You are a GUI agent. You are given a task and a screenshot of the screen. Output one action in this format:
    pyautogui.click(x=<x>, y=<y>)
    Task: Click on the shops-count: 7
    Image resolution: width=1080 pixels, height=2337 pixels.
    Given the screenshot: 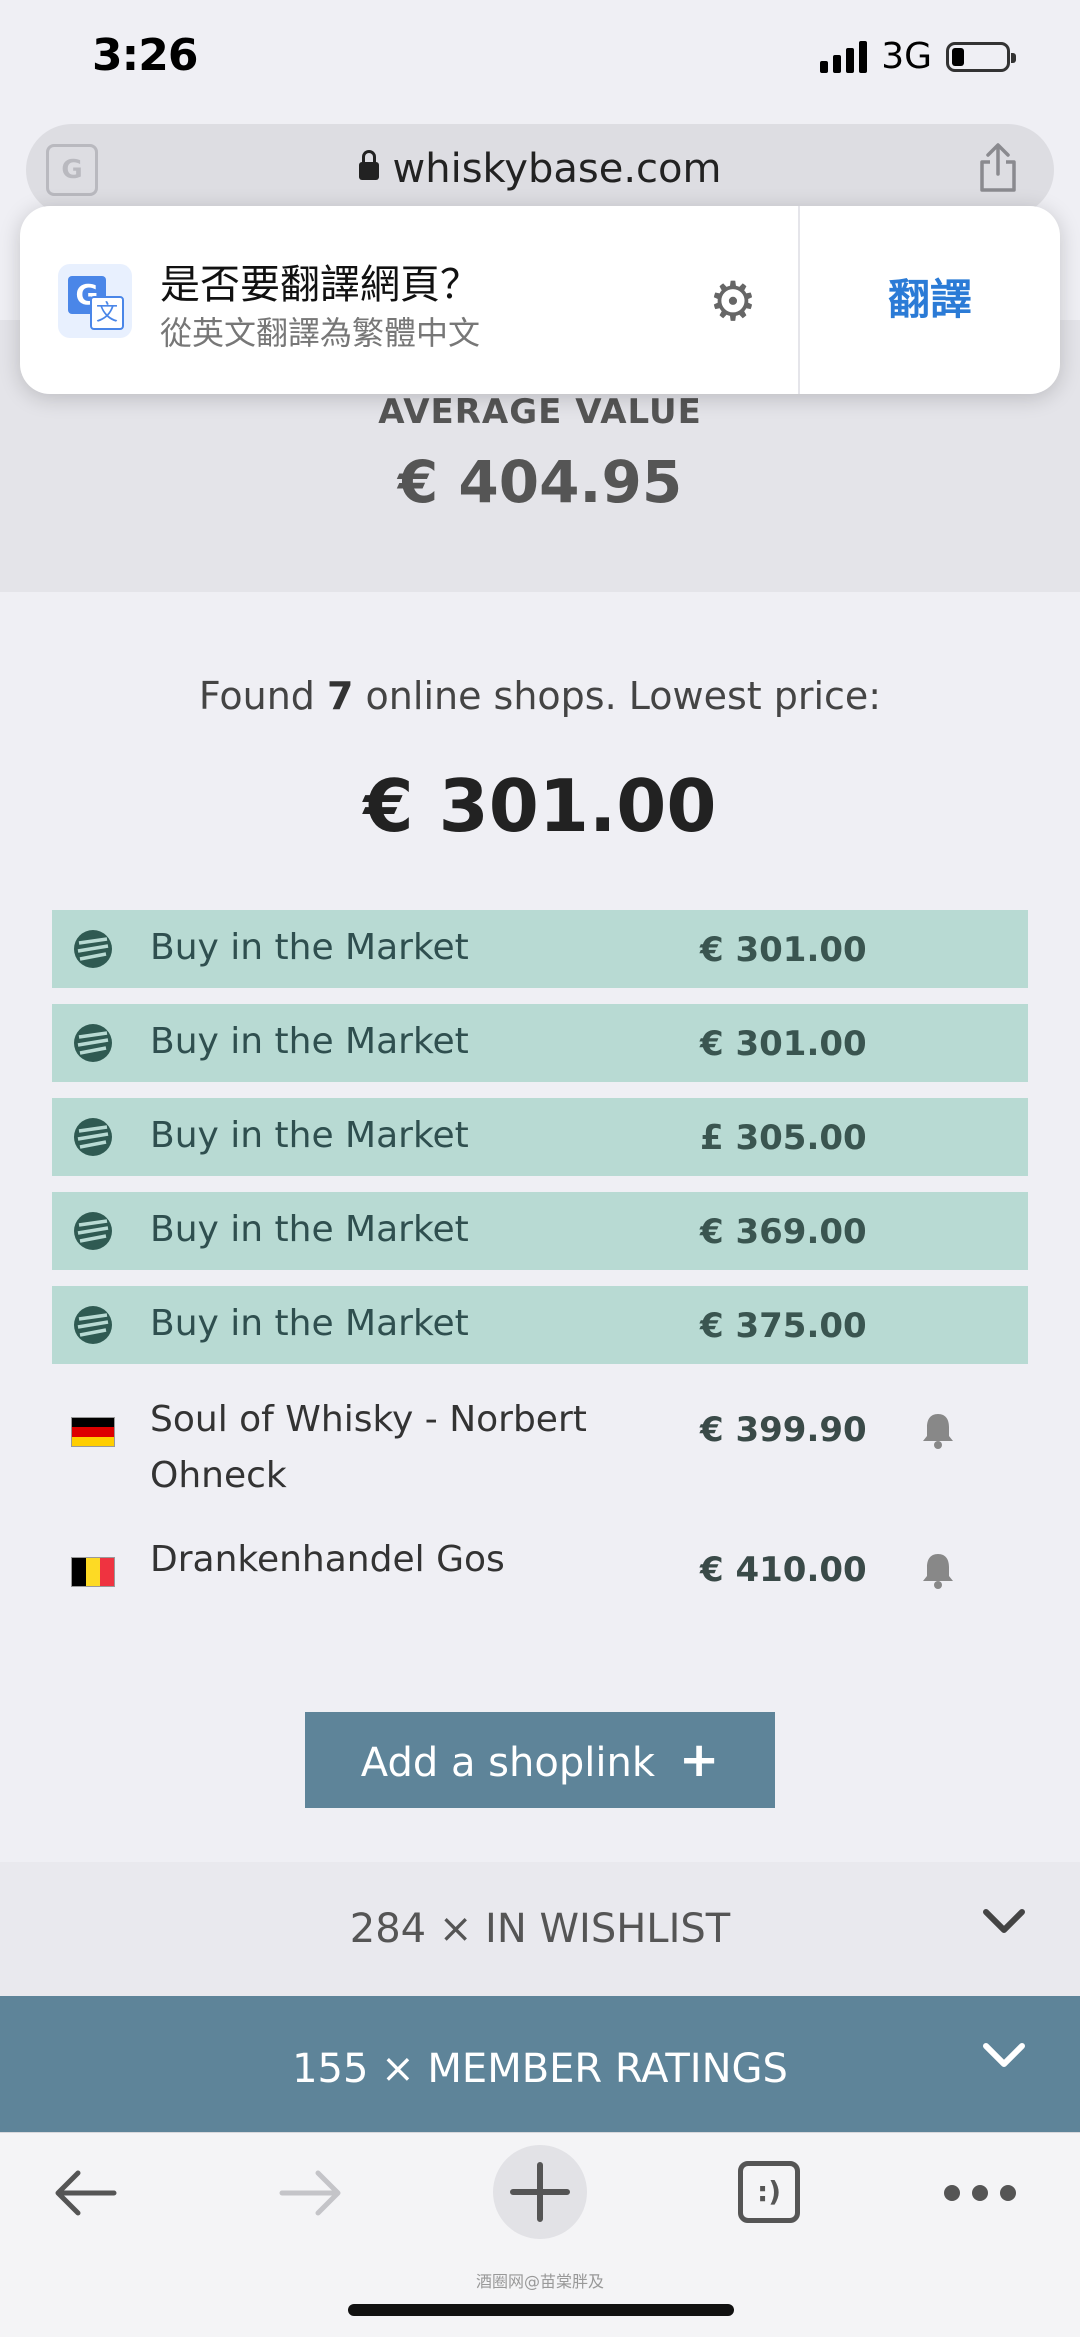 What is the action you would take?
    pyautogui.click(x=340, y=696)
    